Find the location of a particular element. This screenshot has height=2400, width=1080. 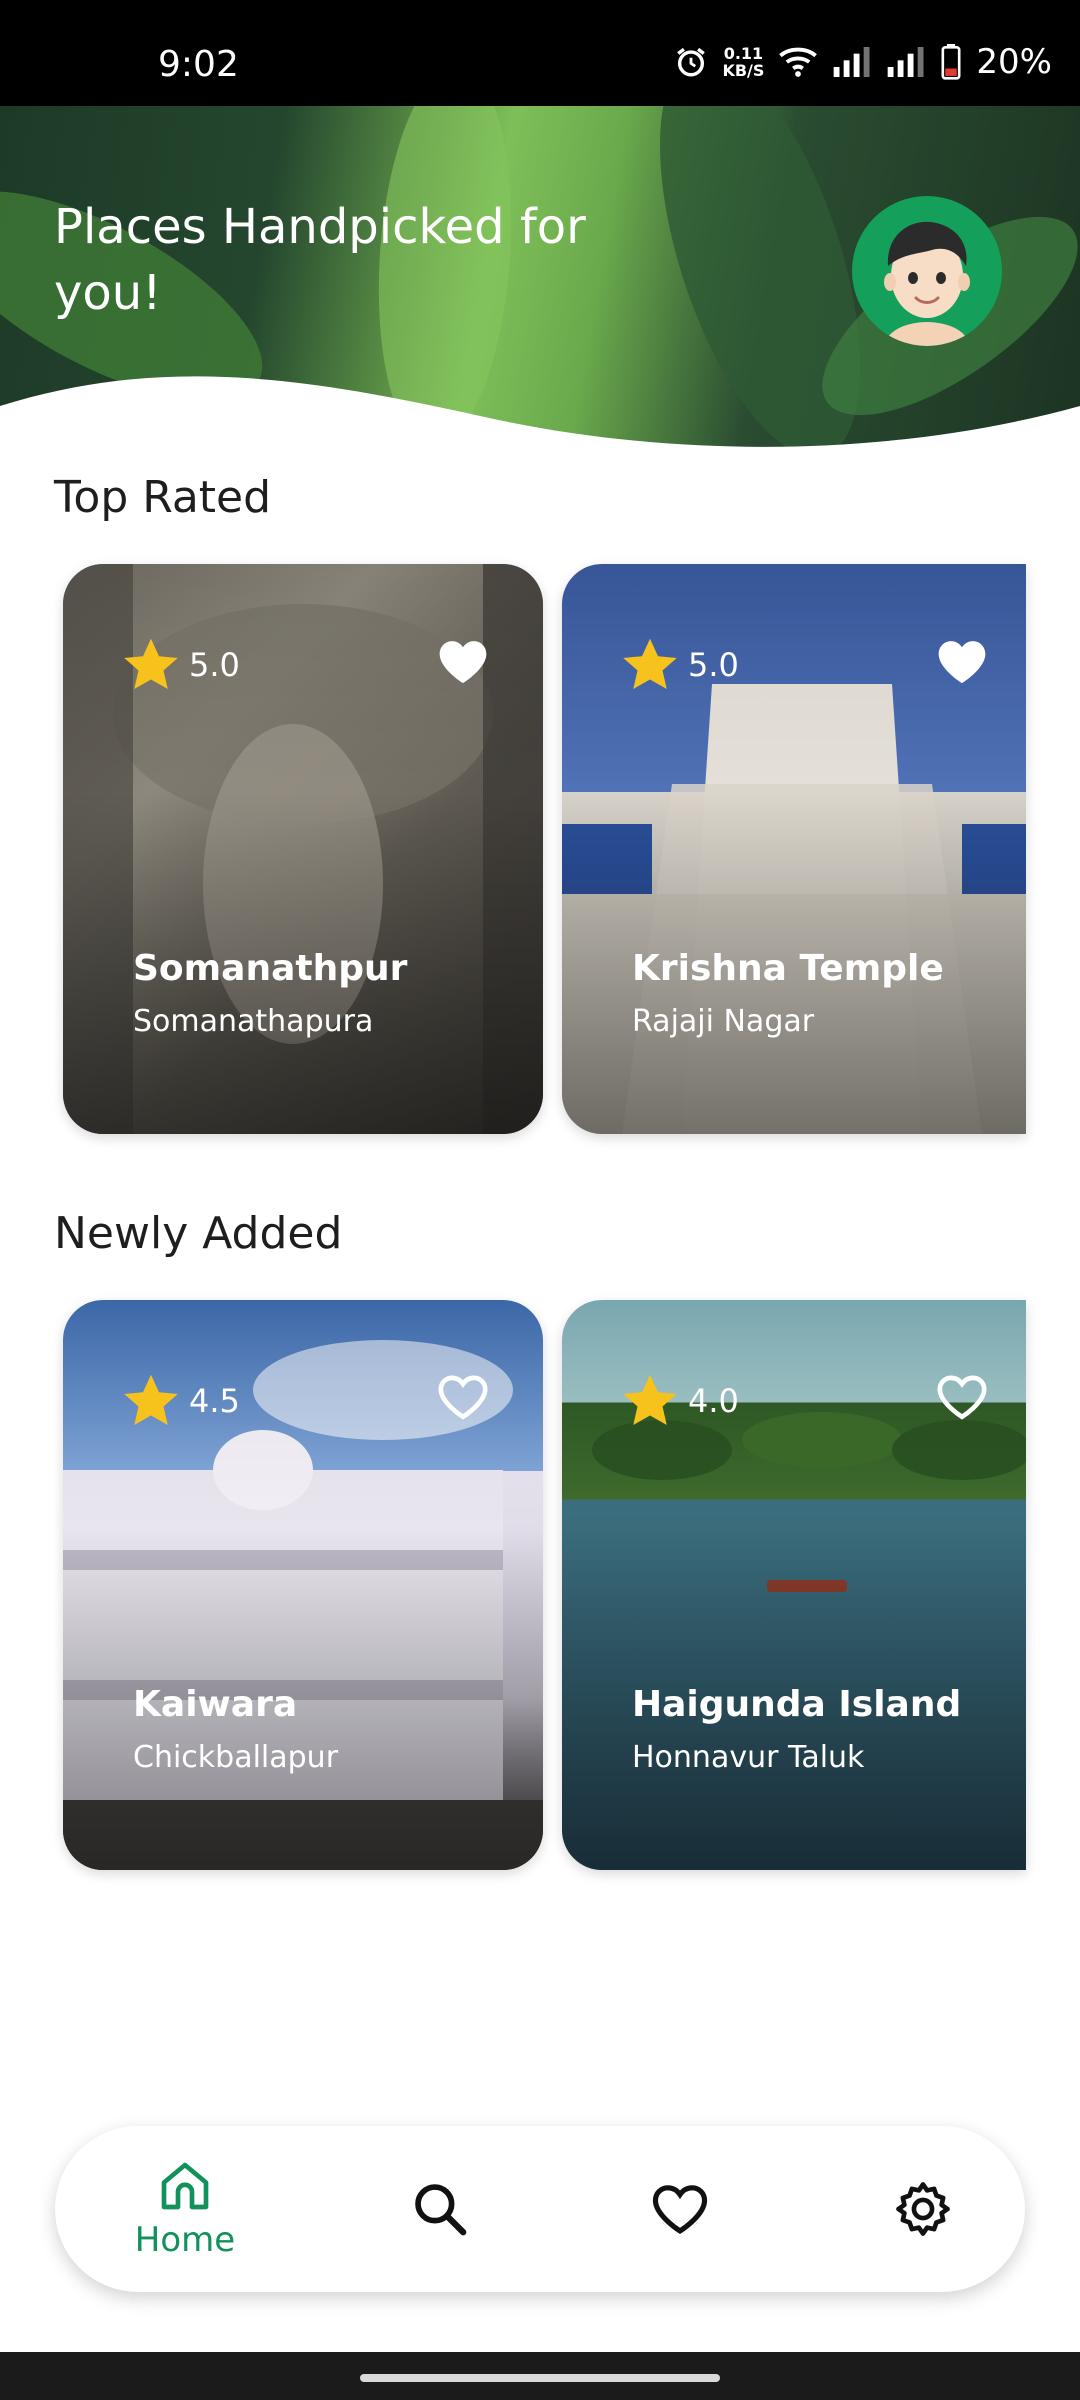

place-location: Honnavur Taluk is located at coordinates (748, 1757).